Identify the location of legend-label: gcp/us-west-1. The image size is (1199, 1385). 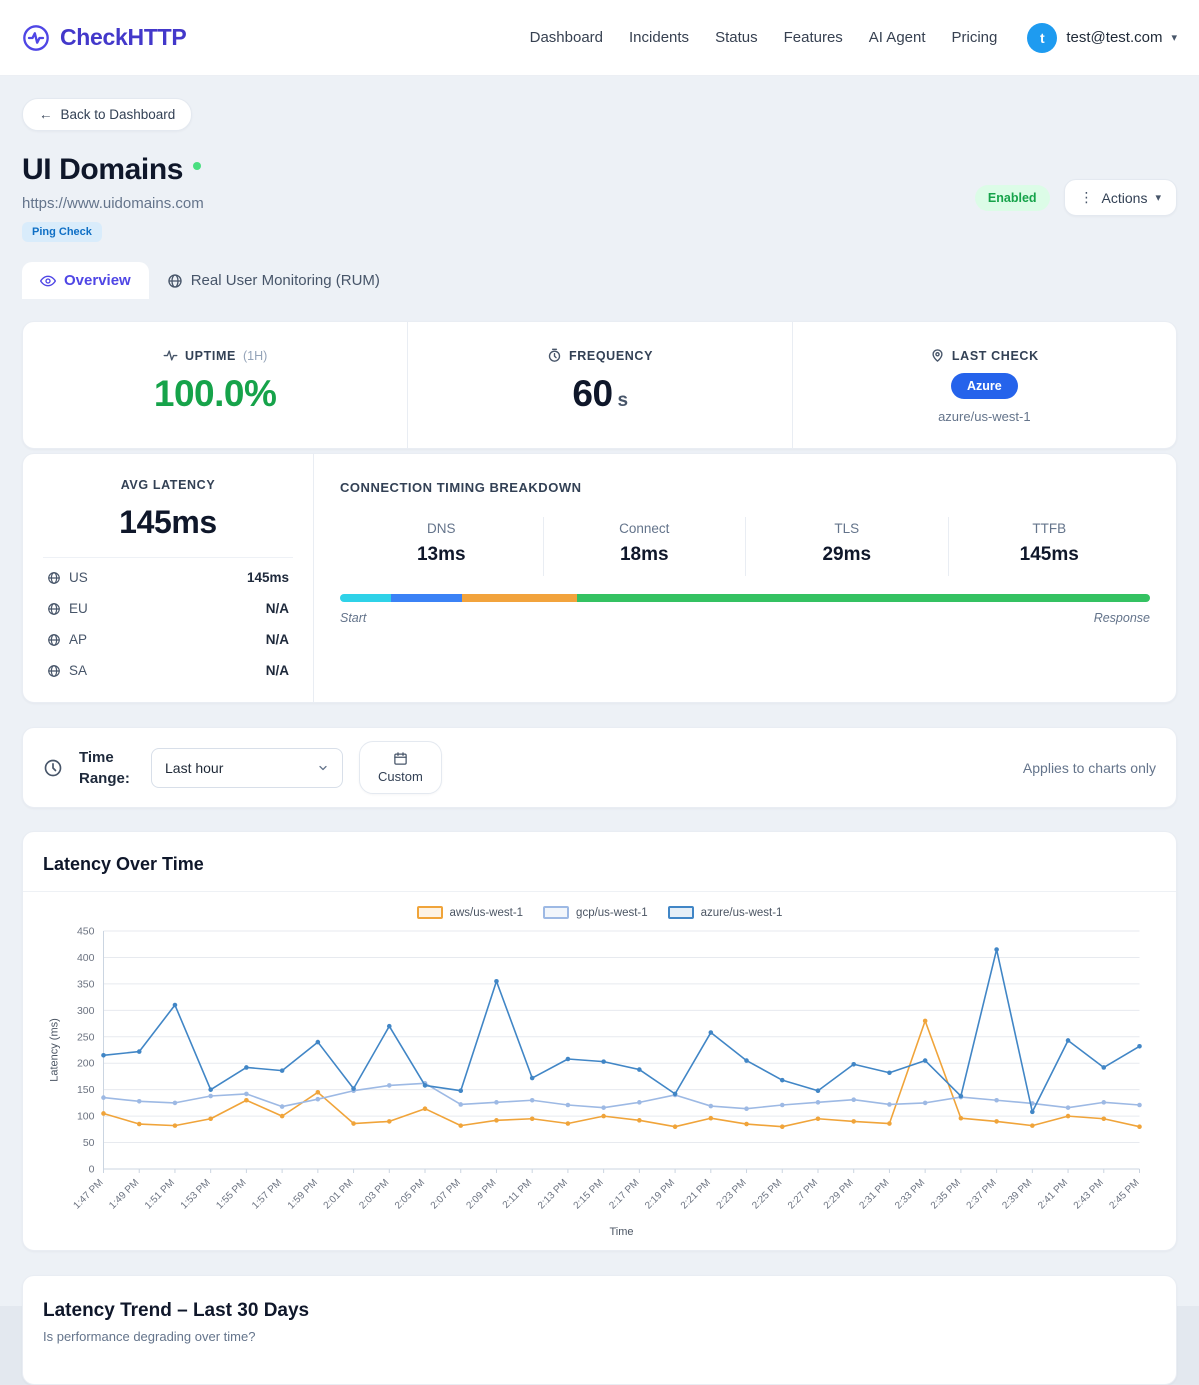
(612, 912).